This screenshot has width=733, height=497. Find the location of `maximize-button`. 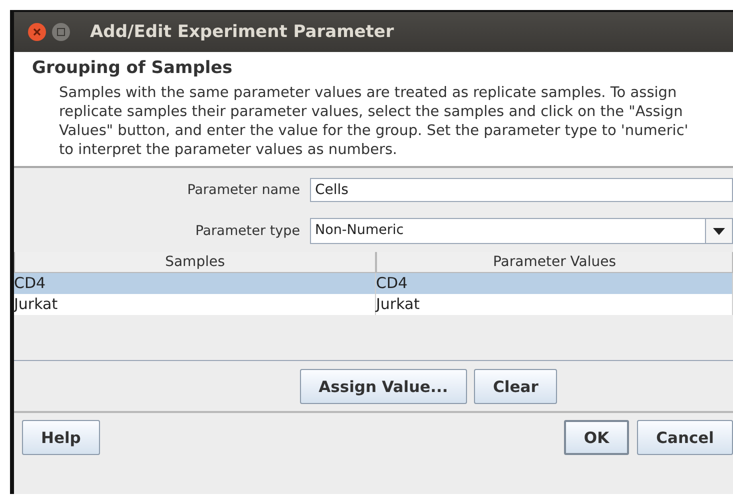

maximize-button is located at coordinates (61, 32).